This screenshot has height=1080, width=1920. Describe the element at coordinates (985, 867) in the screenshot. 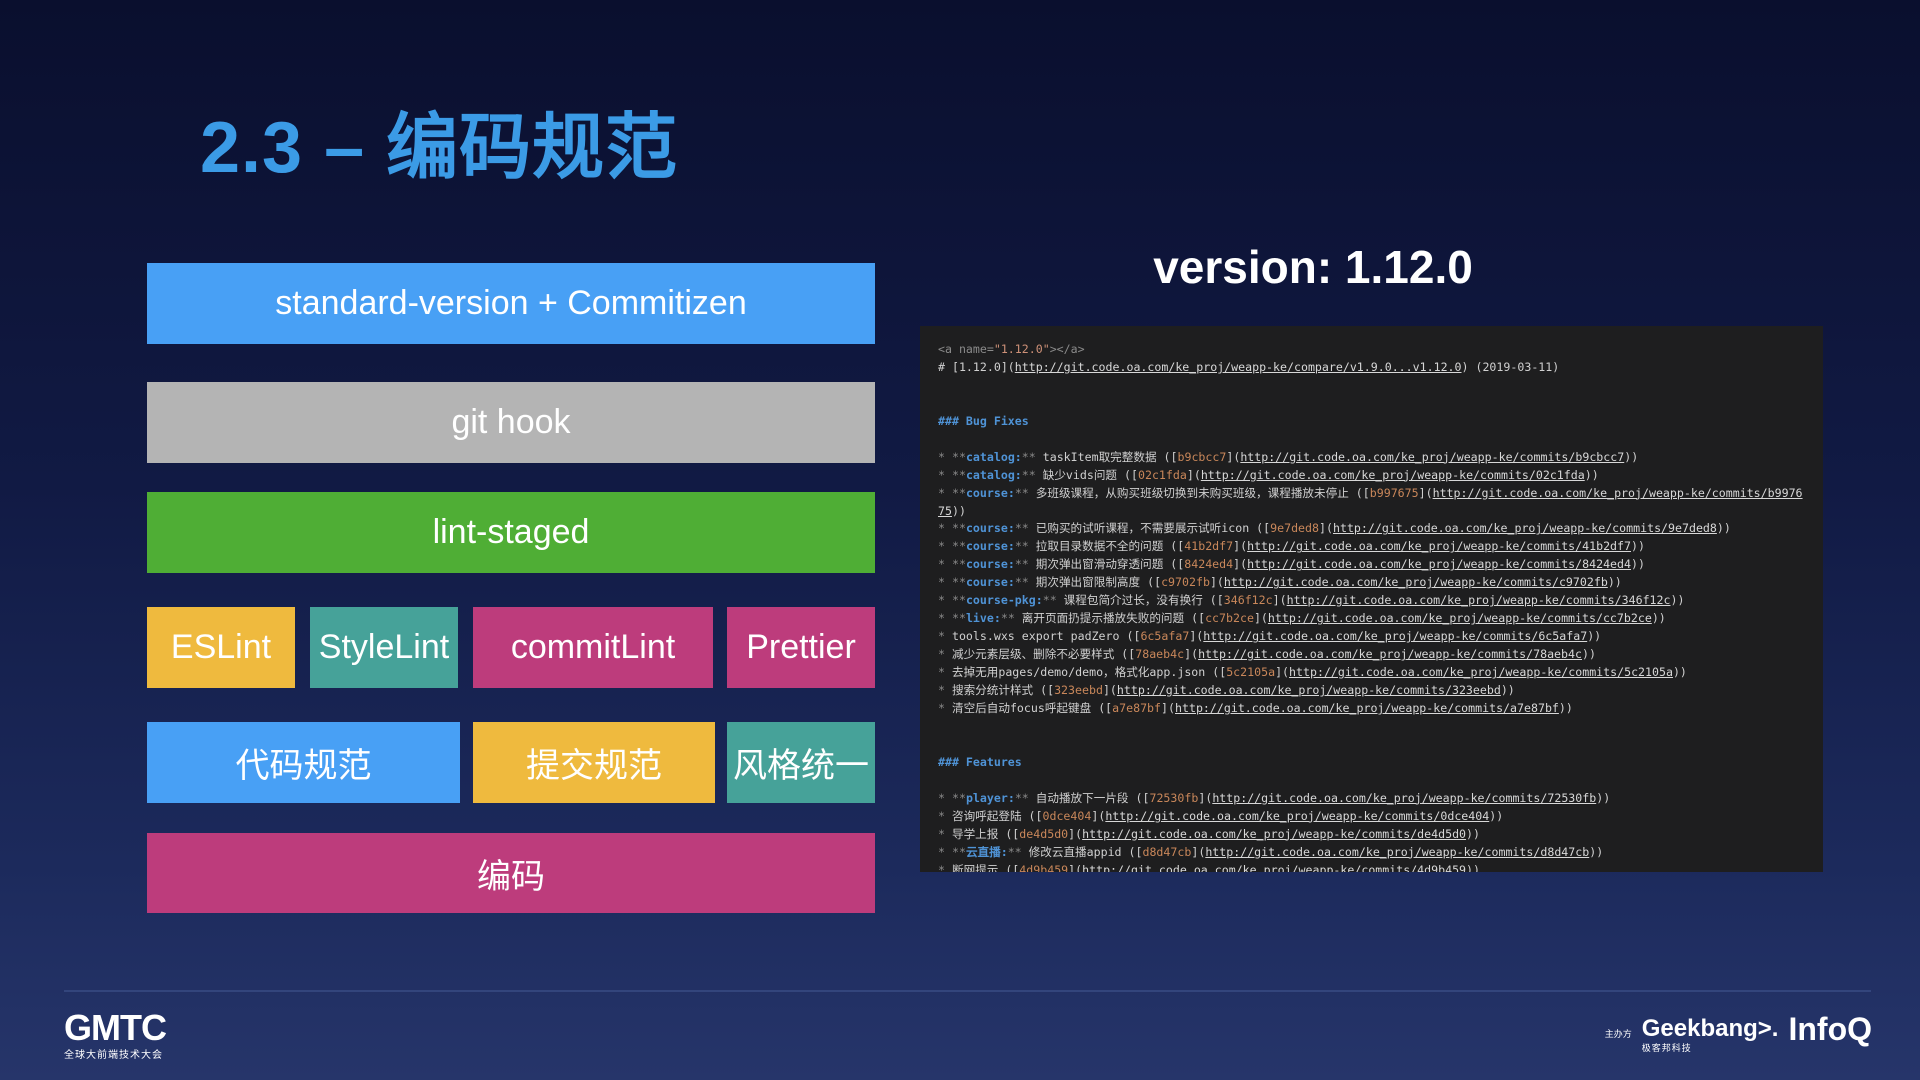

I see `item-description: 断网提示 ([` at that location.